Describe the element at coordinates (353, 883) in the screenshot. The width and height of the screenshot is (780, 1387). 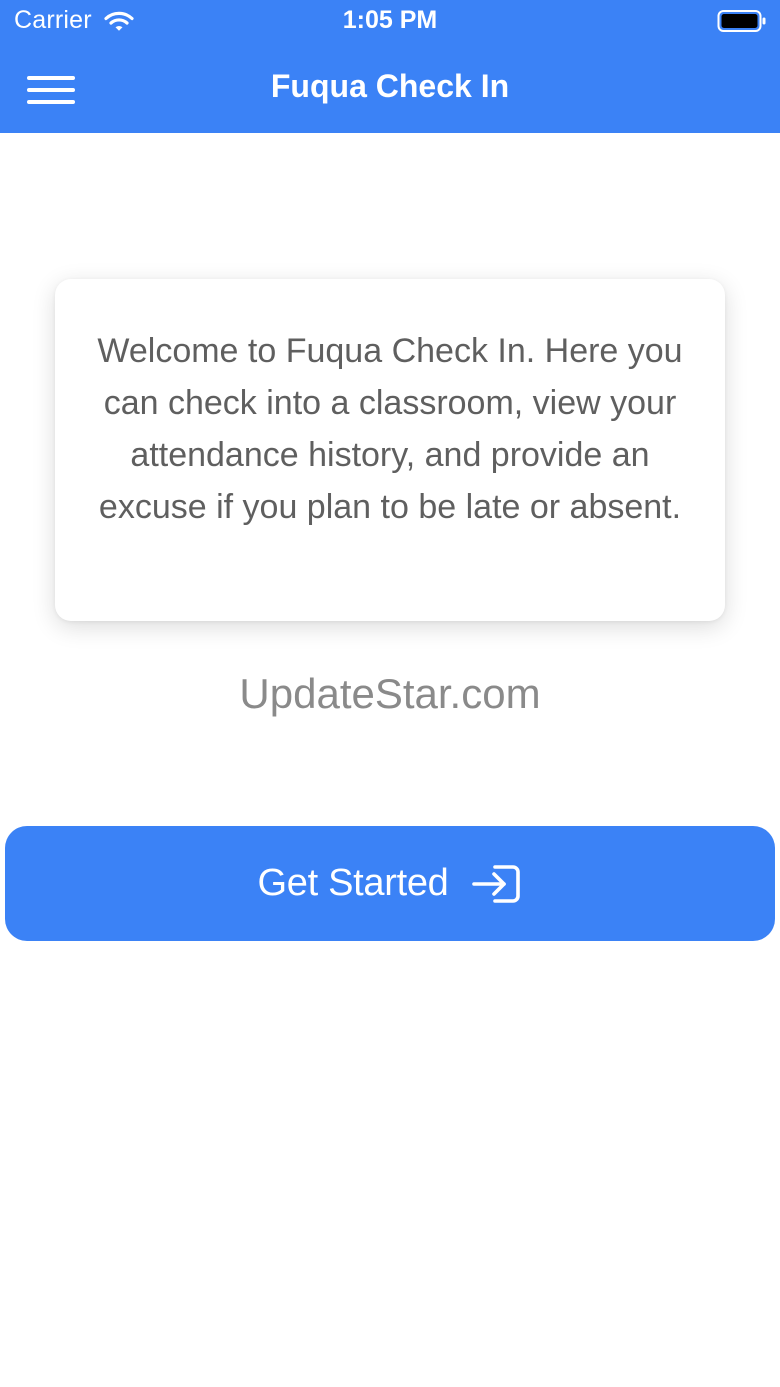
I see `get-started-label: Get Started` at that location.